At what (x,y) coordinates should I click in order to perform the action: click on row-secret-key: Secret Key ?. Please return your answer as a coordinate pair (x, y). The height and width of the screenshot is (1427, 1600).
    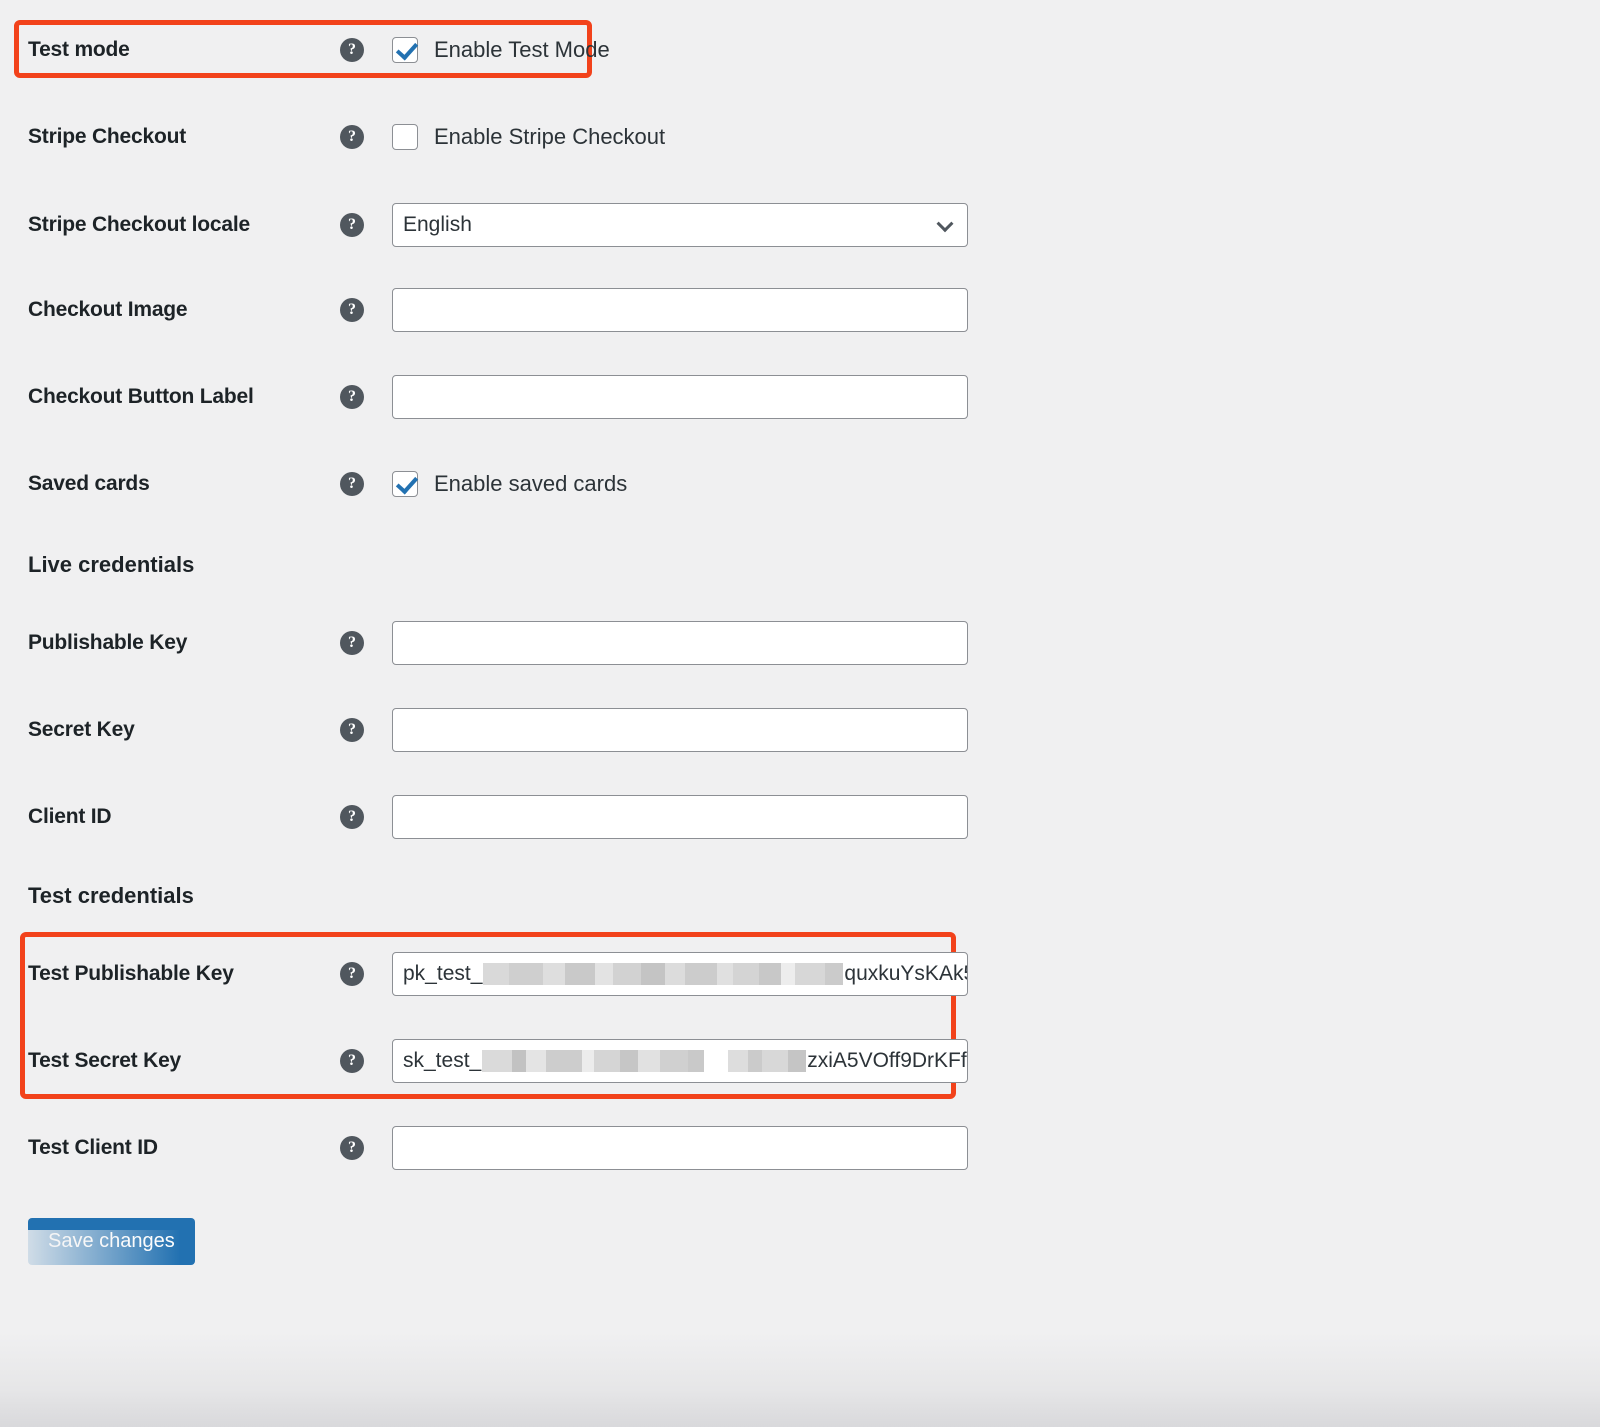
    Looking at the image, I should click on (484, 730).